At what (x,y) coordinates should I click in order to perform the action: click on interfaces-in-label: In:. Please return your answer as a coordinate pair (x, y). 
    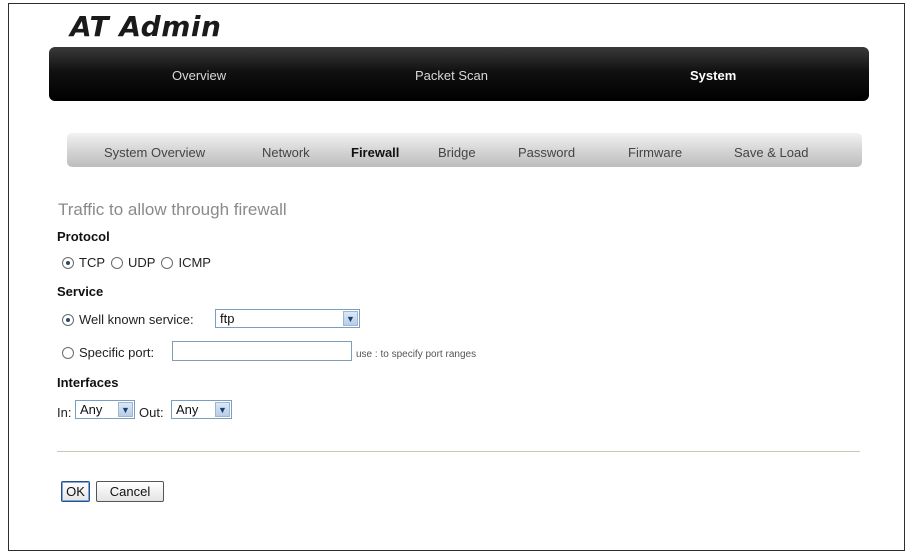
    Looking at the image, I should click on (64, 412).